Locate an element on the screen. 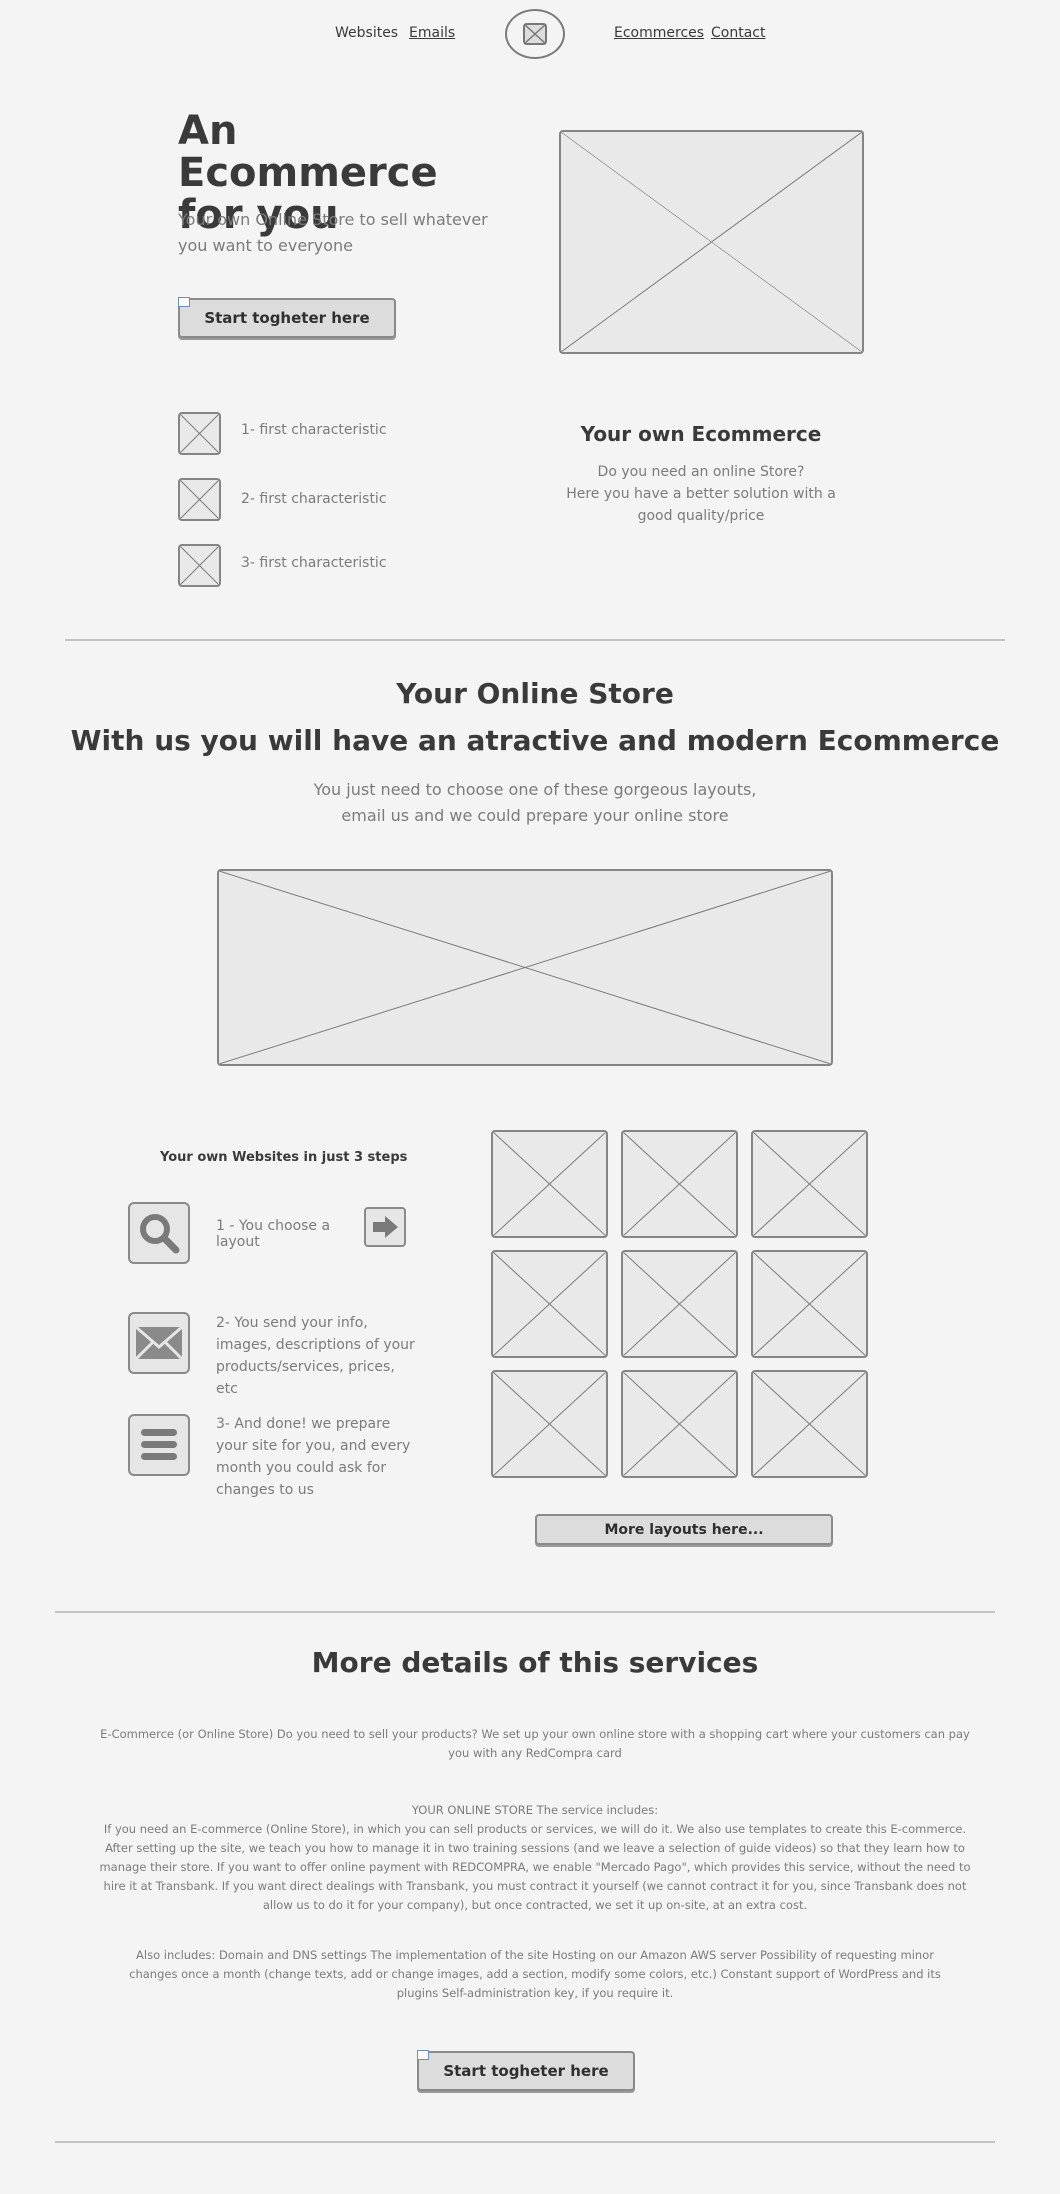  hero-image is located at coordinates (711, 242).